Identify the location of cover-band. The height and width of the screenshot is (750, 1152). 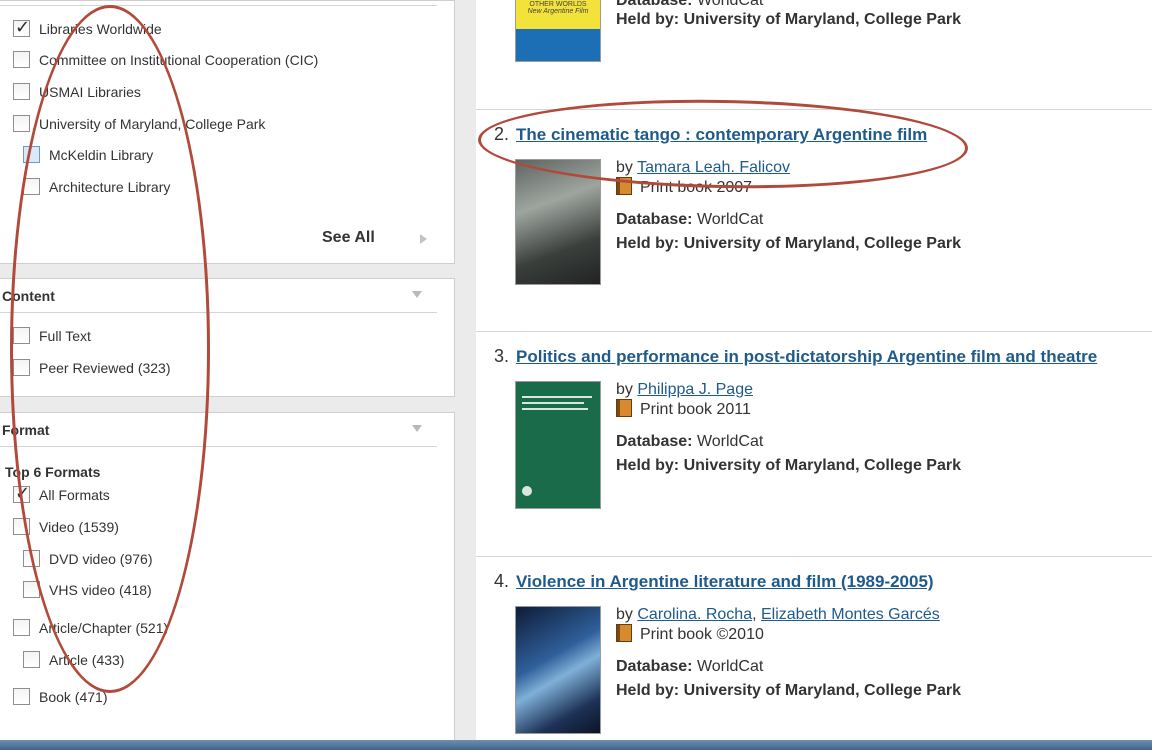
(558, 45).